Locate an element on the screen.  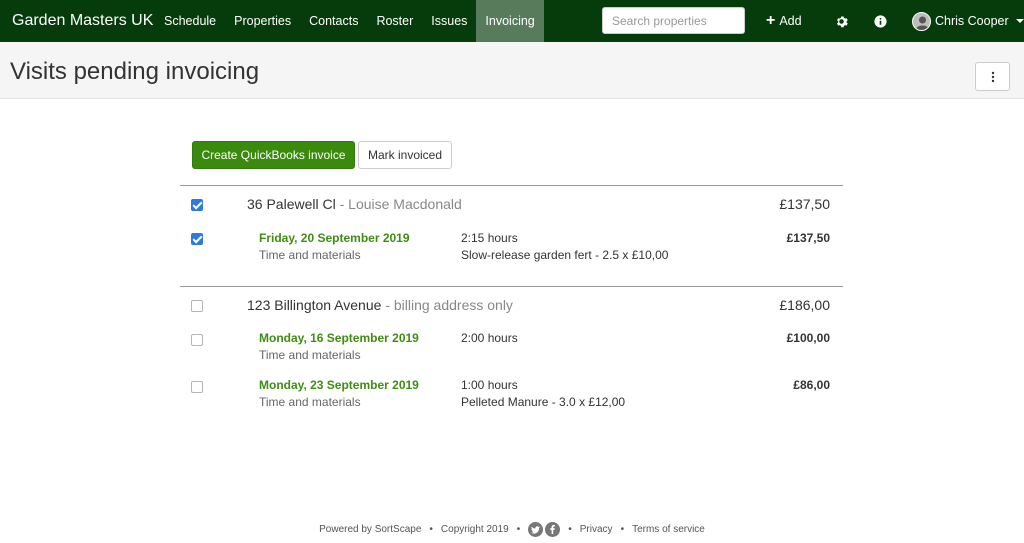
info-button is located at coordinates (880, 21).